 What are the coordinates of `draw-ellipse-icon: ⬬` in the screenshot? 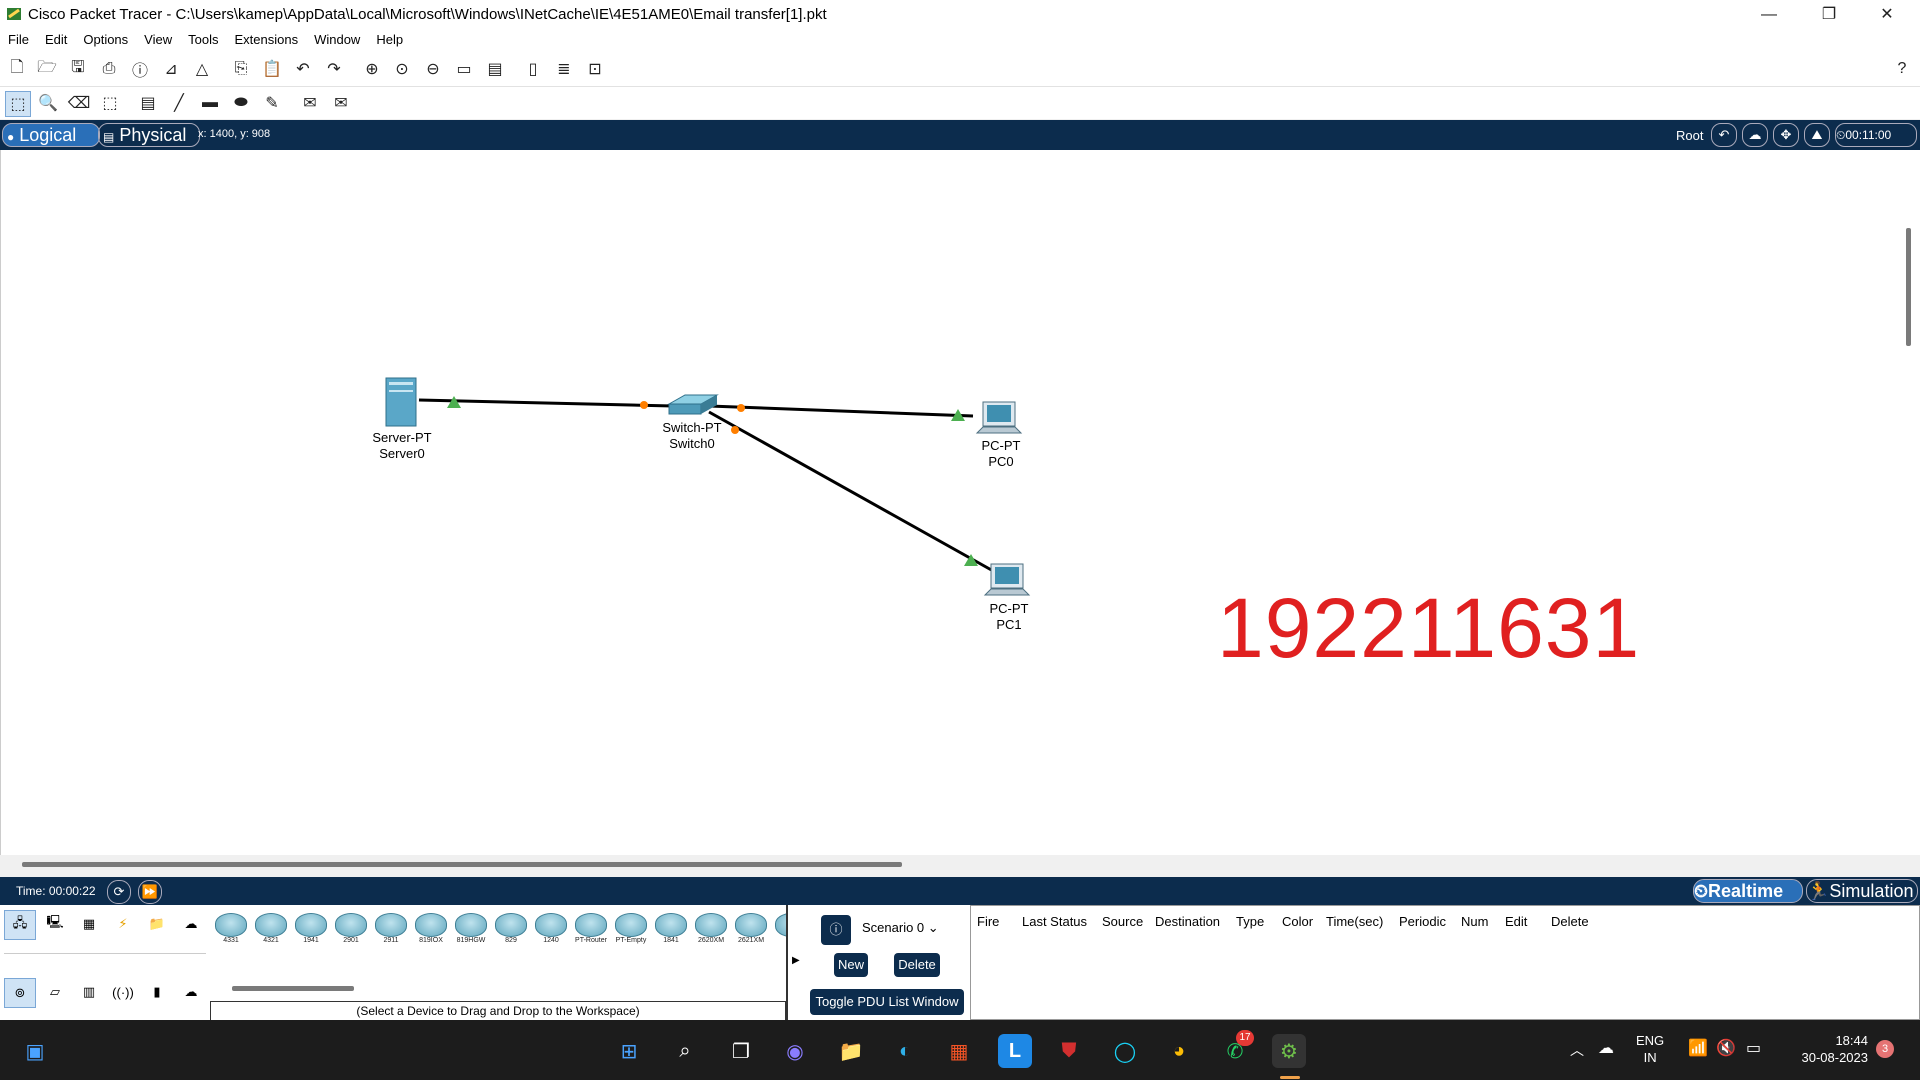 It's located at (241, 103).